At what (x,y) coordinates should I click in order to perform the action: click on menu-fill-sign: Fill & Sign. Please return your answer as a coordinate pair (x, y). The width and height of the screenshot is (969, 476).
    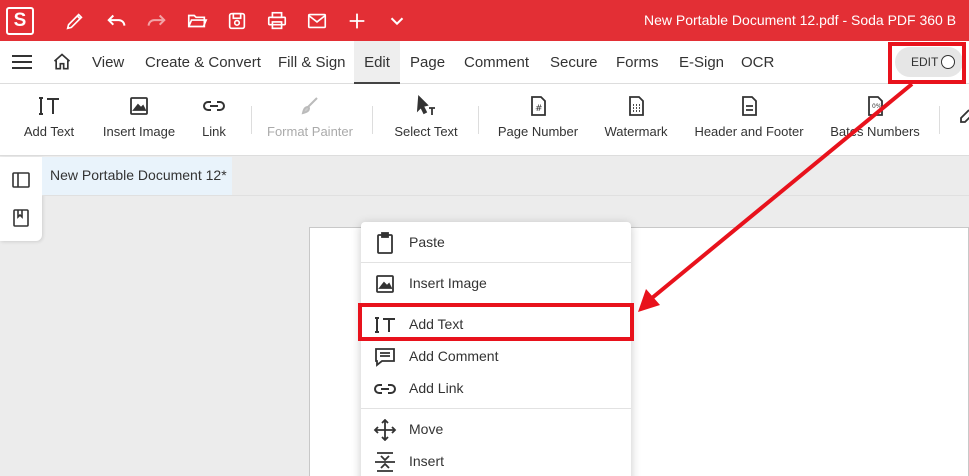
    Looking at the image, I should click on (312, 62).